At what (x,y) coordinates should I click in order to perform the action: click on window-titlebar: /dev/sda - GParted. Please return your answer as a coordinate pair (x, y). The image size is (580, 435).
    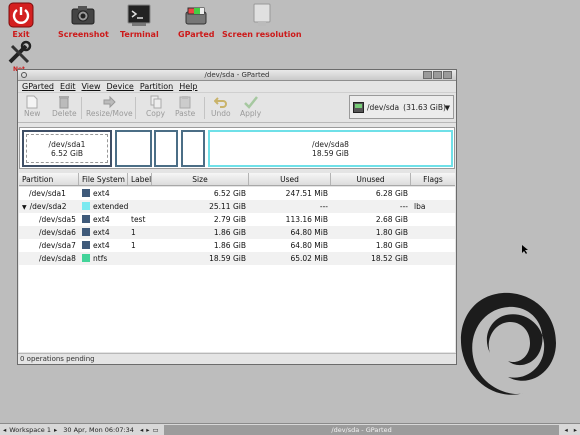
    Looking at the image, I should click on (237, 75).